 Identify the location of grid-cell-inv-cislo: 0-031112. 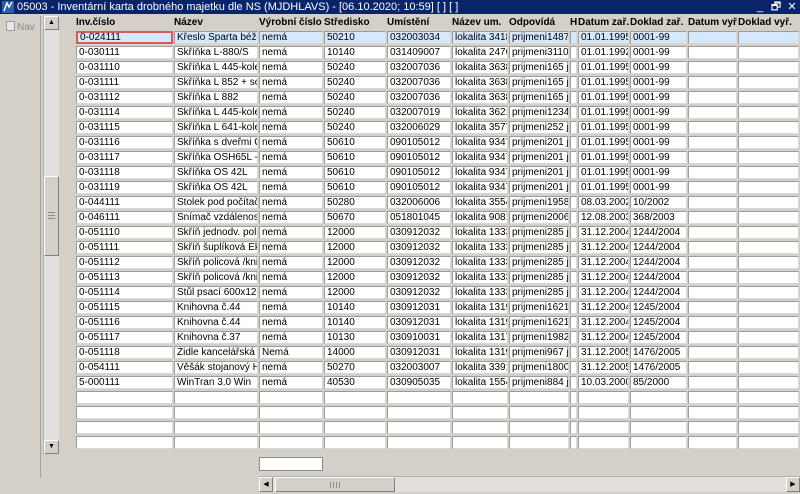
(124, 97).